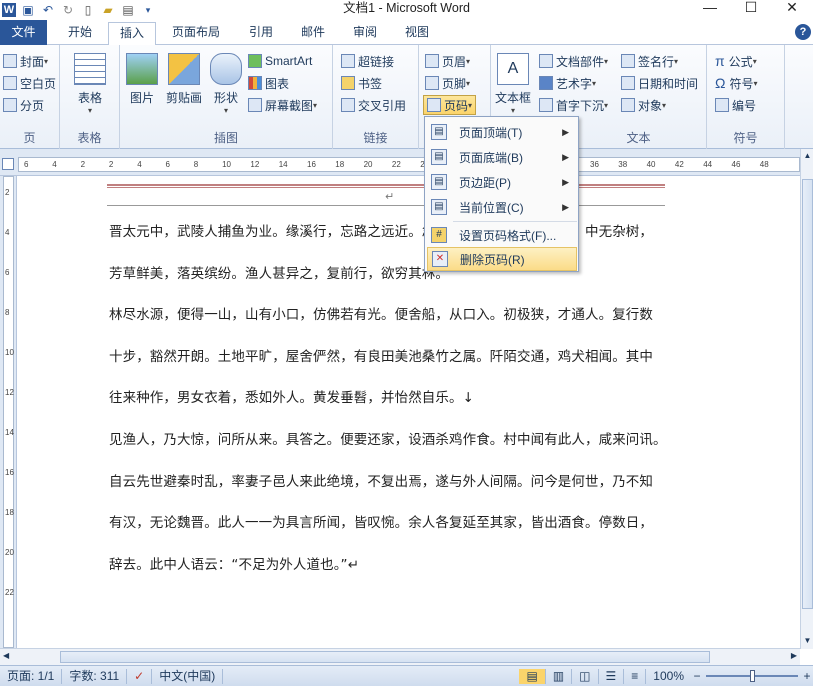  Describe the element at coordinates (6, 655) in the screenshot. I see `scroll-left-icon: ◀` at that location.